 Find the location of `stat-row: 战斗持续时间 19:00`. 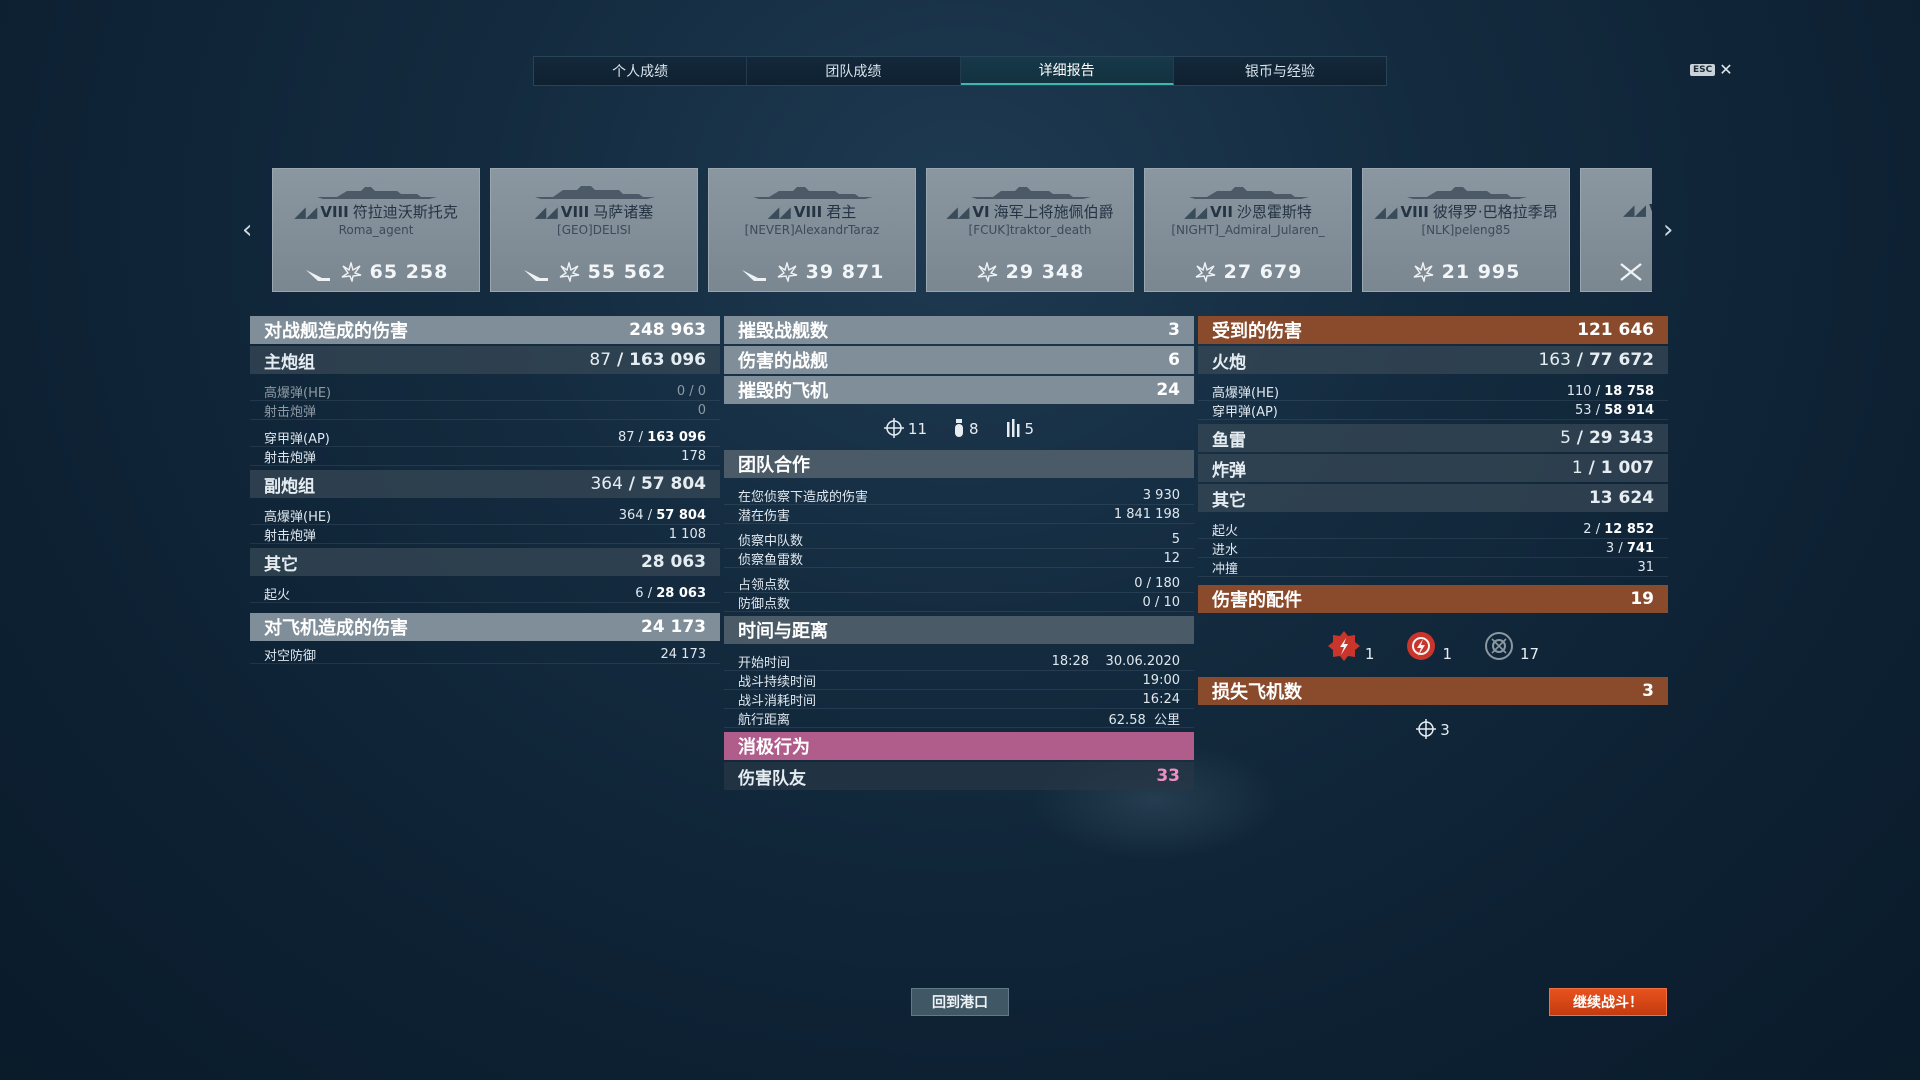

stat-row: 战斗持续时间 19:00 is located at coordinates (959, 680).